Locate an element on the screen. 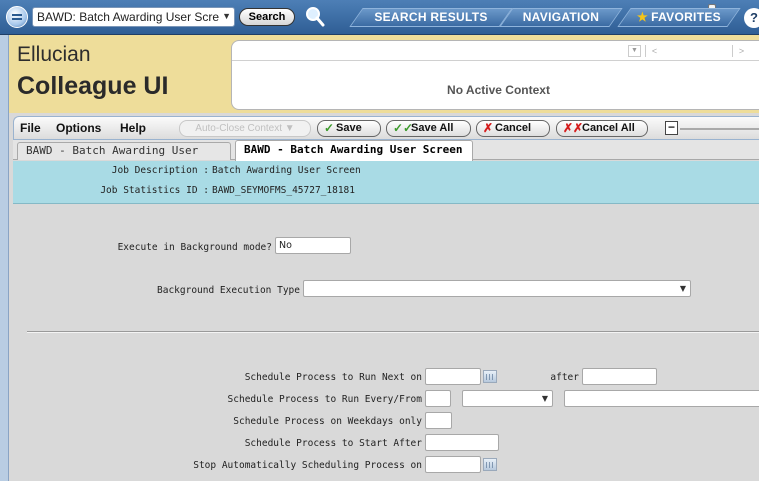 This screenshot has width=759, height=481. cancel-button: ✗ Cancel is located at coordinates (513, 128).